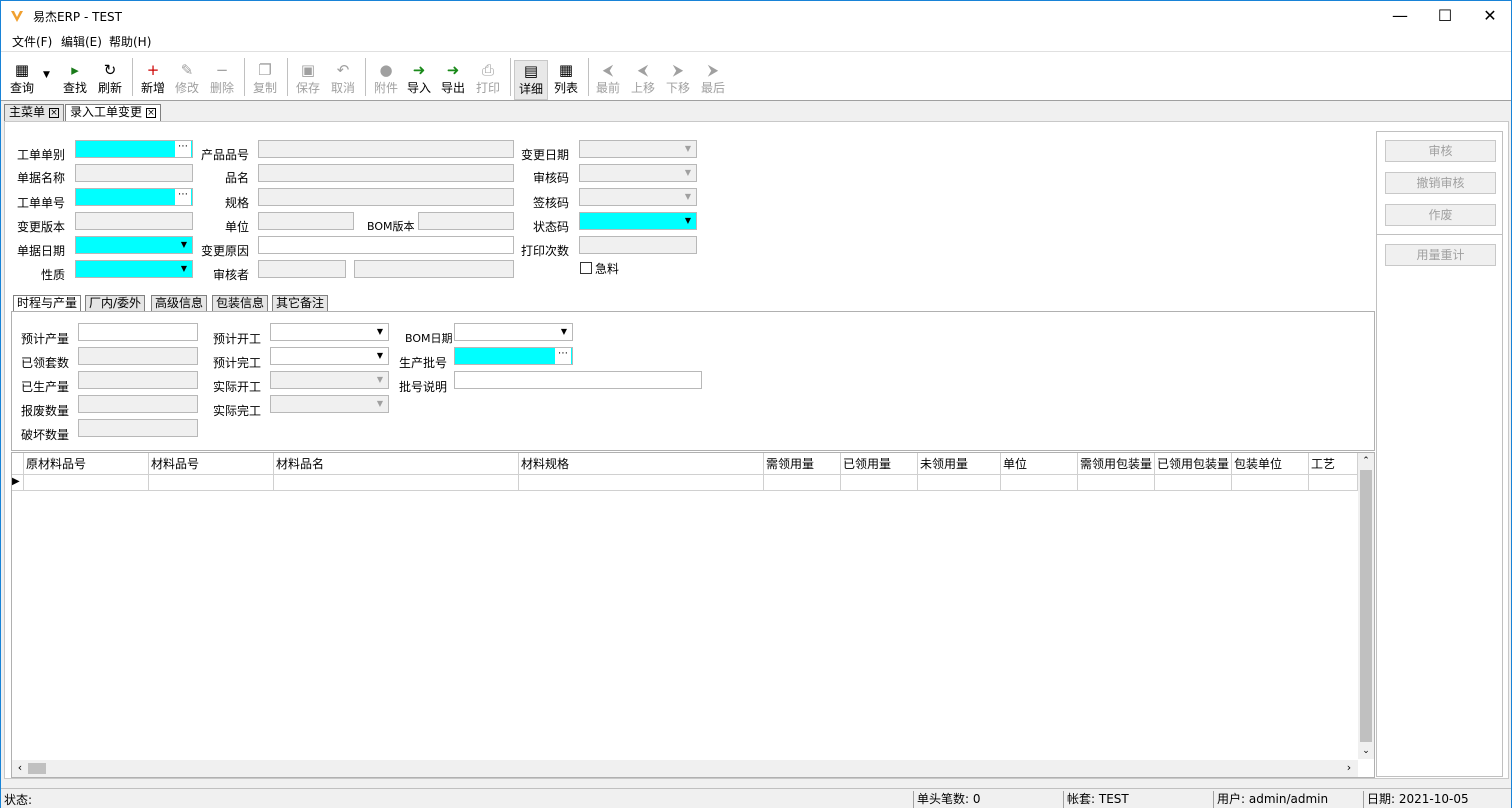 Image resolution: width=1512 pixels, height=808 pixels. Describe the element at coordinates (608, 80) in the screenshot. I see `first-button: ⮜ 最前` at that location.